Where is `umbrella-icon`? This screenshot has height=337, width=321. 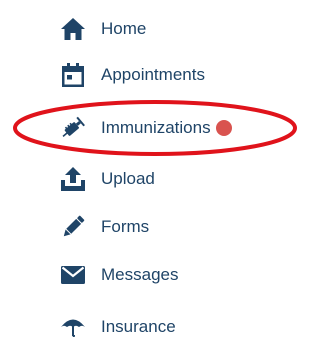 umbrella-icon is located at coordinates (73, 325).